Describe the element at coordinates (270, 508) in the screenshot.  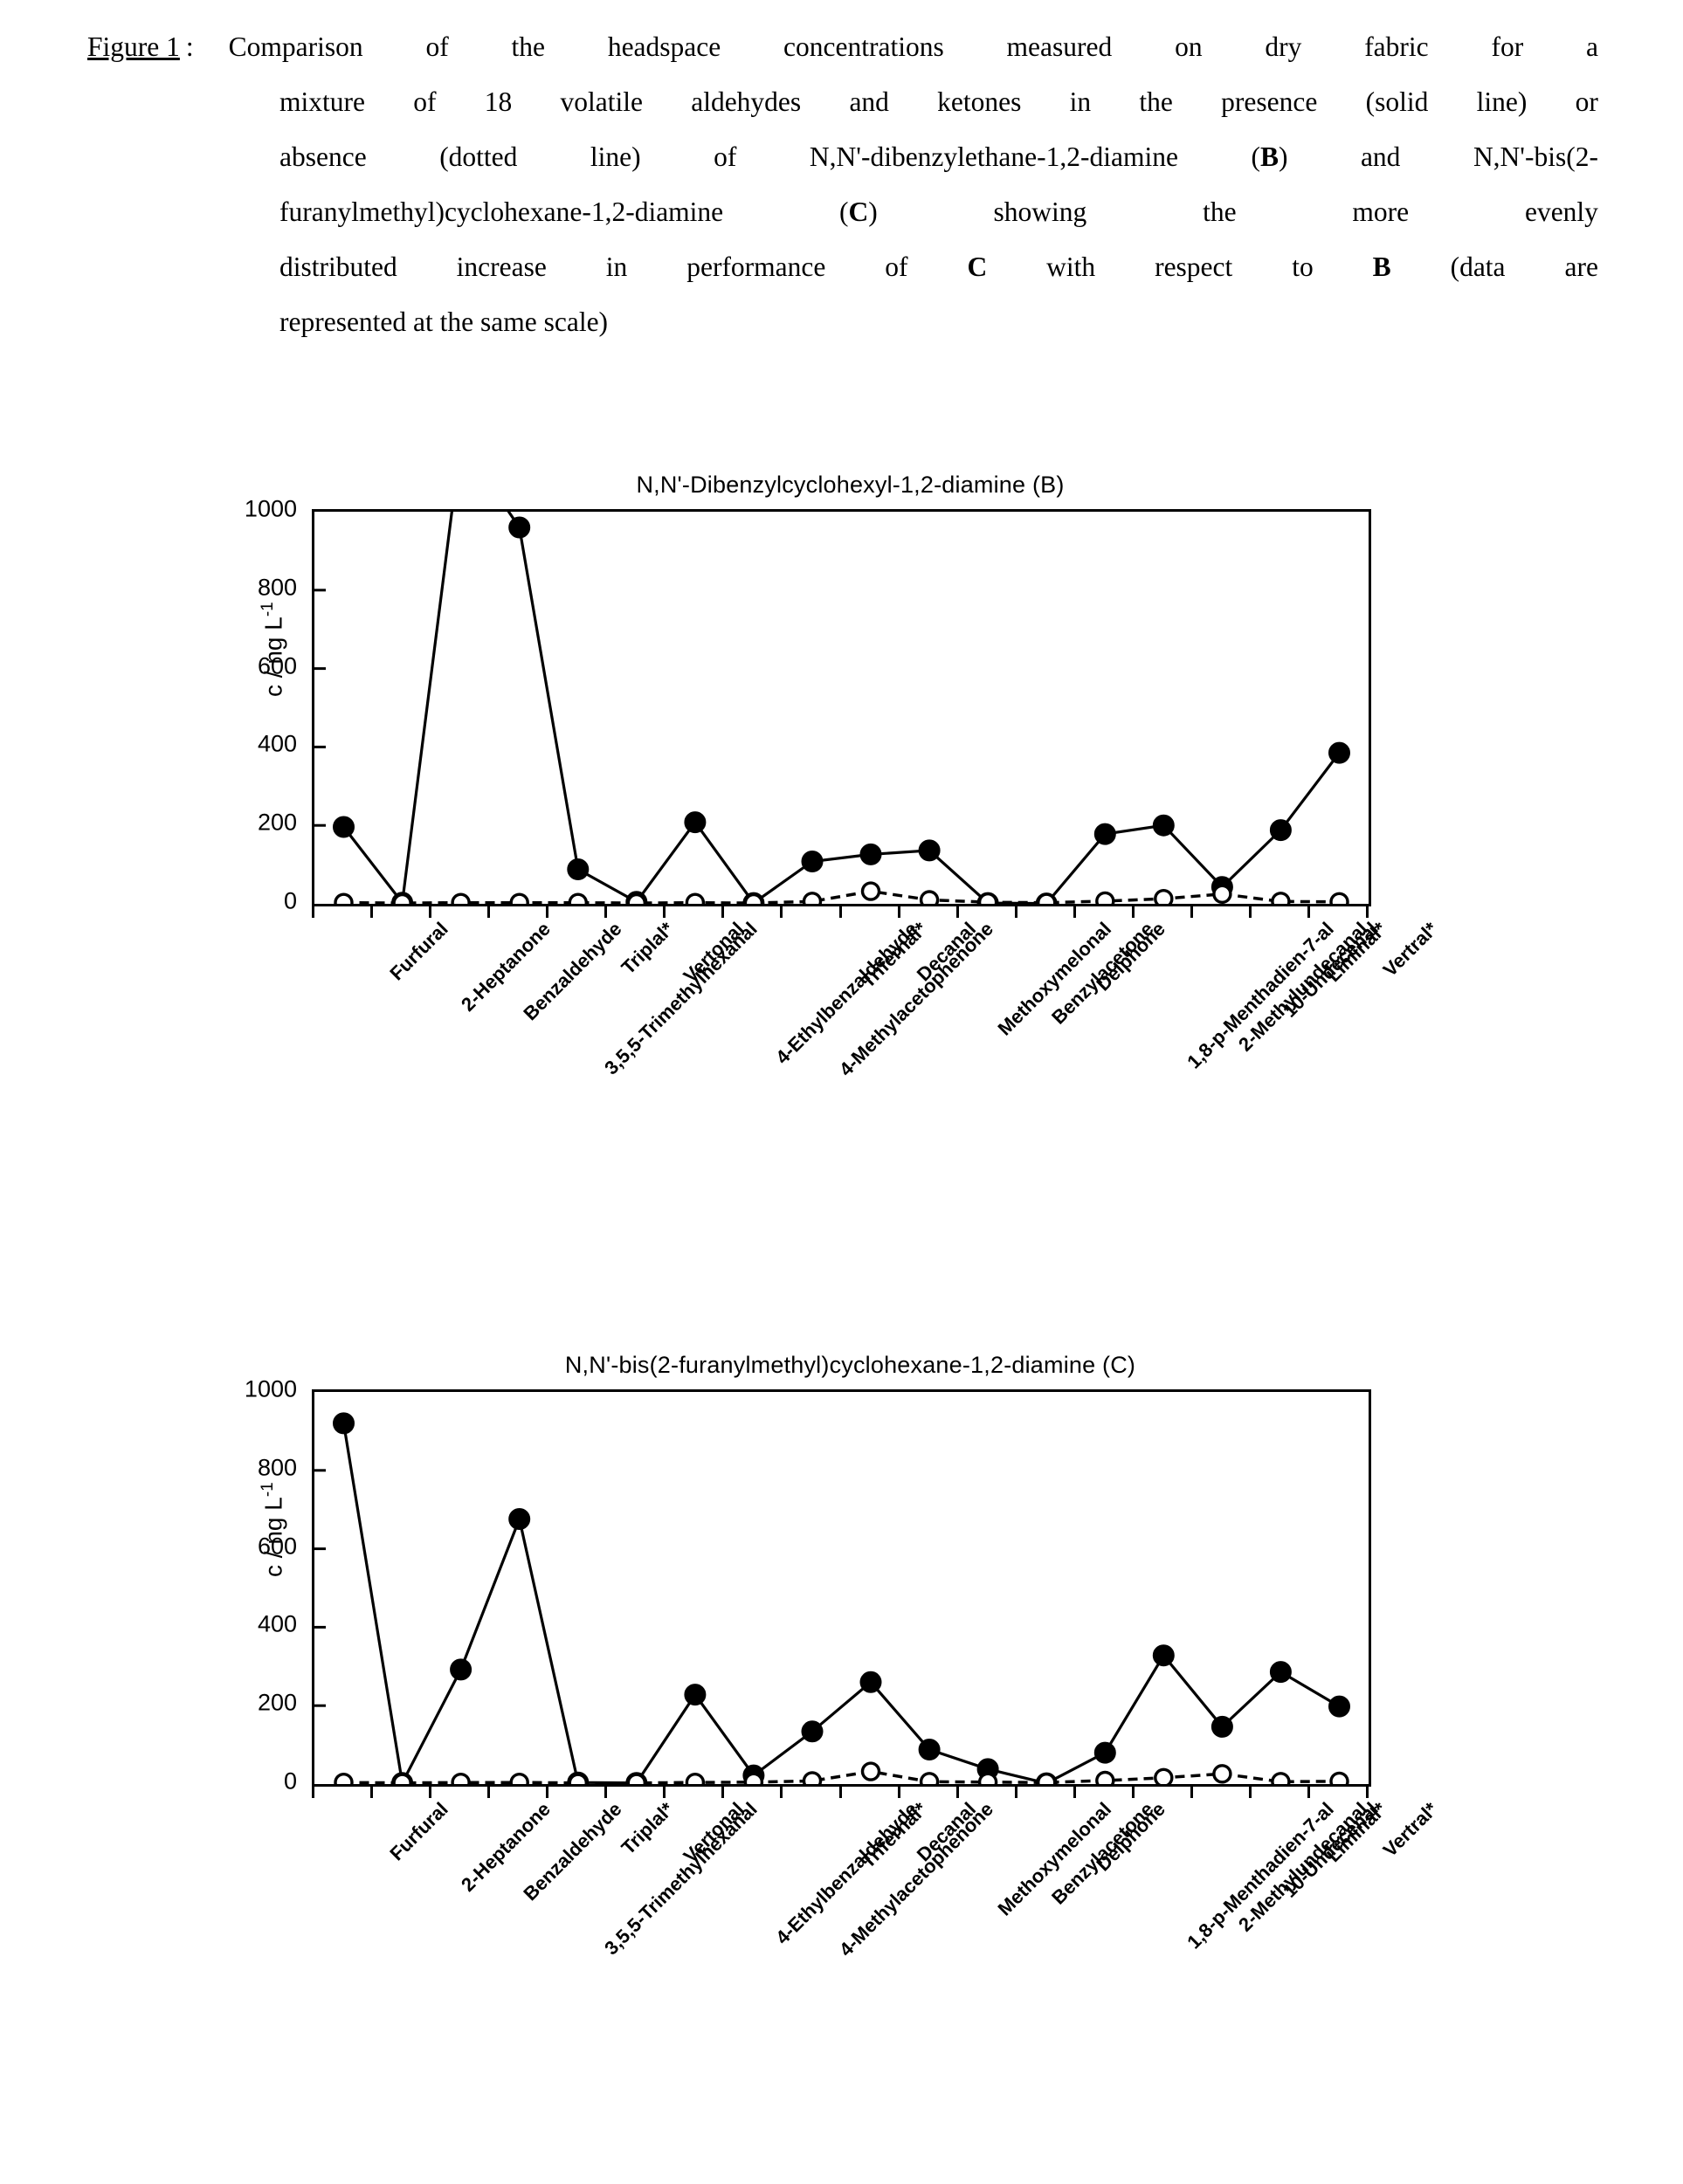
I see `y-tick-1000: 1000` at that location.